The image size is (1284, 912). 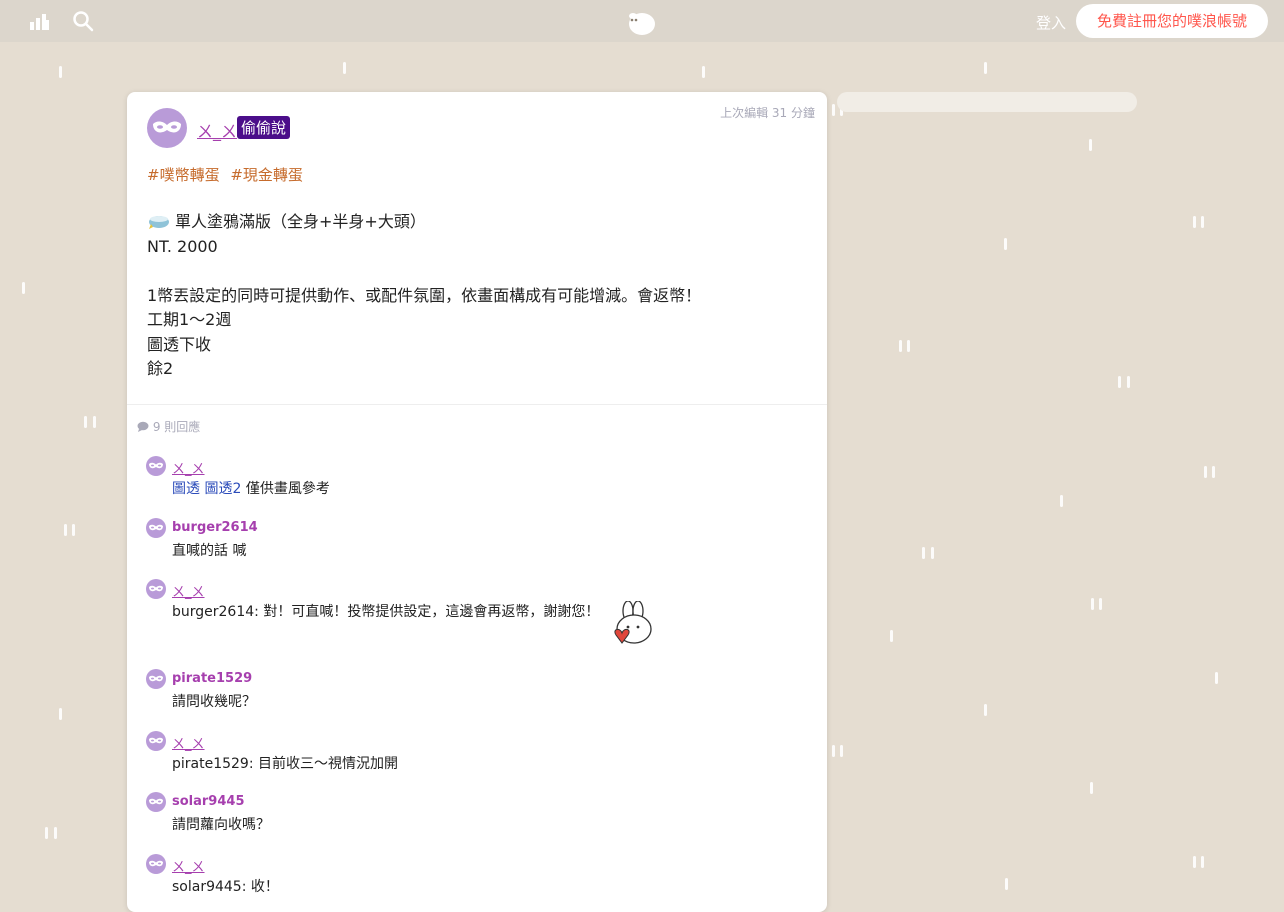 What do you see at coordinates (477, 404) in the screenshot?
I see `divider` at bounding box center [477, 404].